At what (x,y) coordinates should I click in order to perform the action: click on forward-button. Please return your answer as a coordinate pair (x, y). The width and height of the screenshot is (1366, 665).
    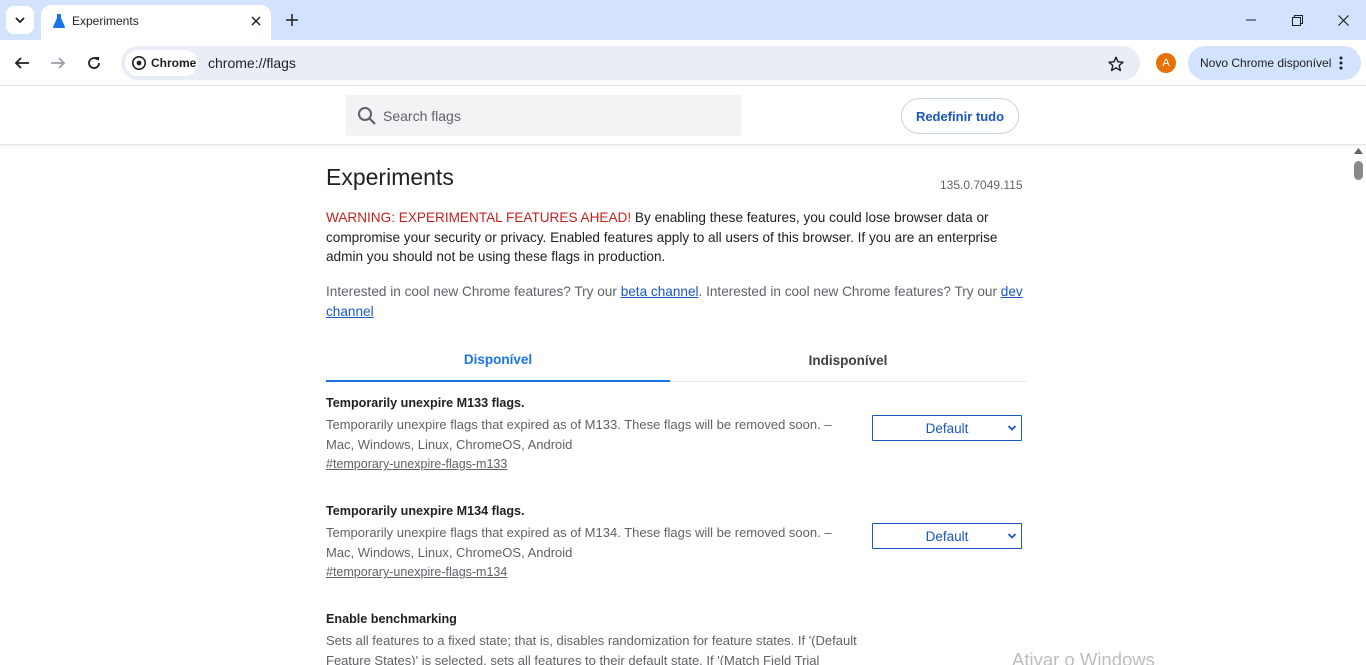
    Looking at the image, I should click on (58, 63).